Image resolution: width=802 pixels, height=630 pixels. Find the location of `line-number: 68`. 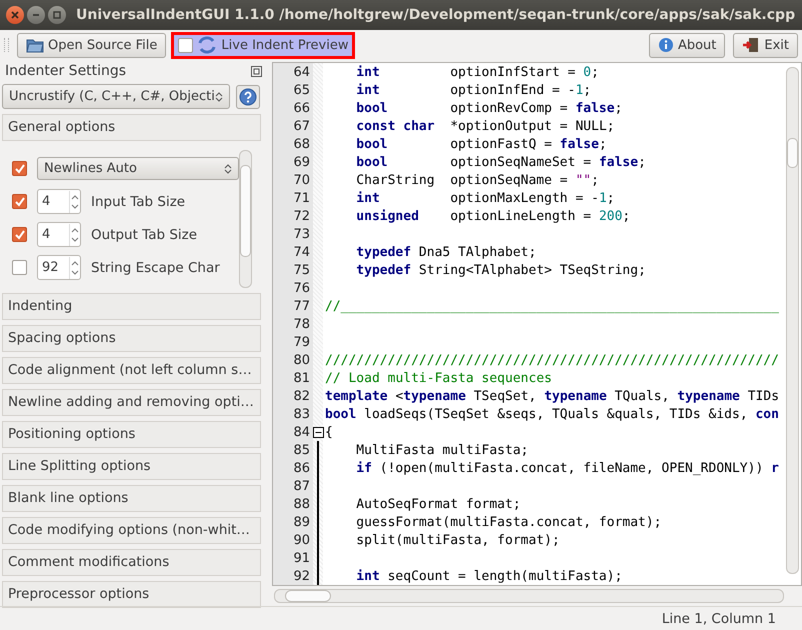

line-number: 68 is located at coordinates (301, 145).